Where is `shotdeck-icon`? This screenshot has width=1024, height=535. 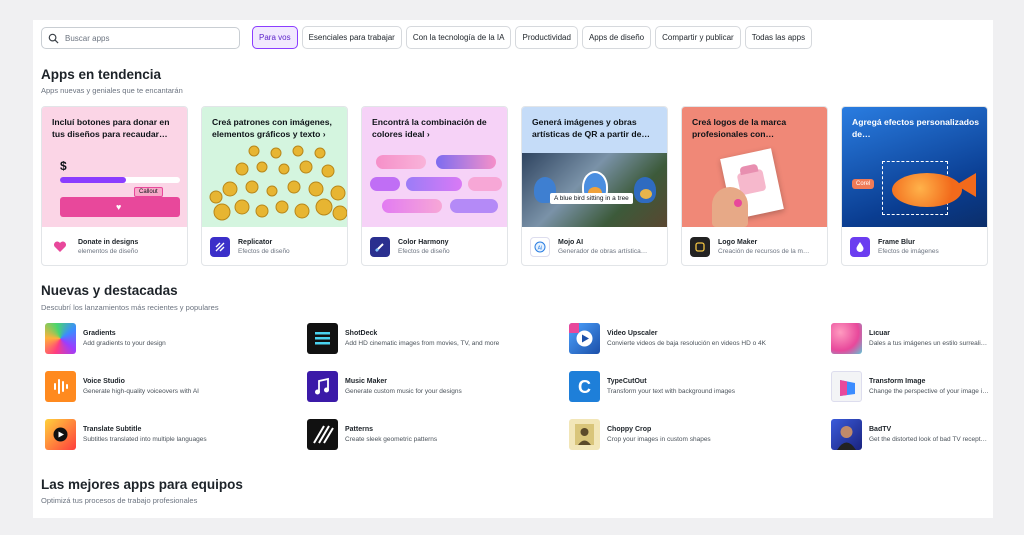
shotdeck-icon is located at coordinates (322, 338).